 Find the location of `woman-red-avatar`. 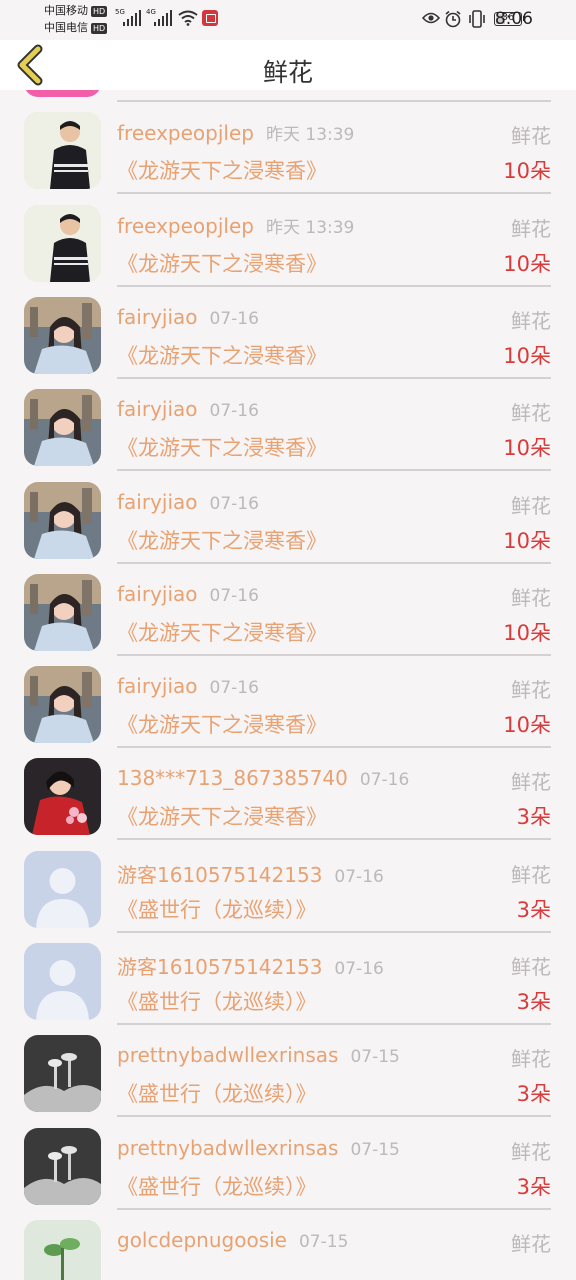

woman-red-avatar is located at coordinates (62, 797).